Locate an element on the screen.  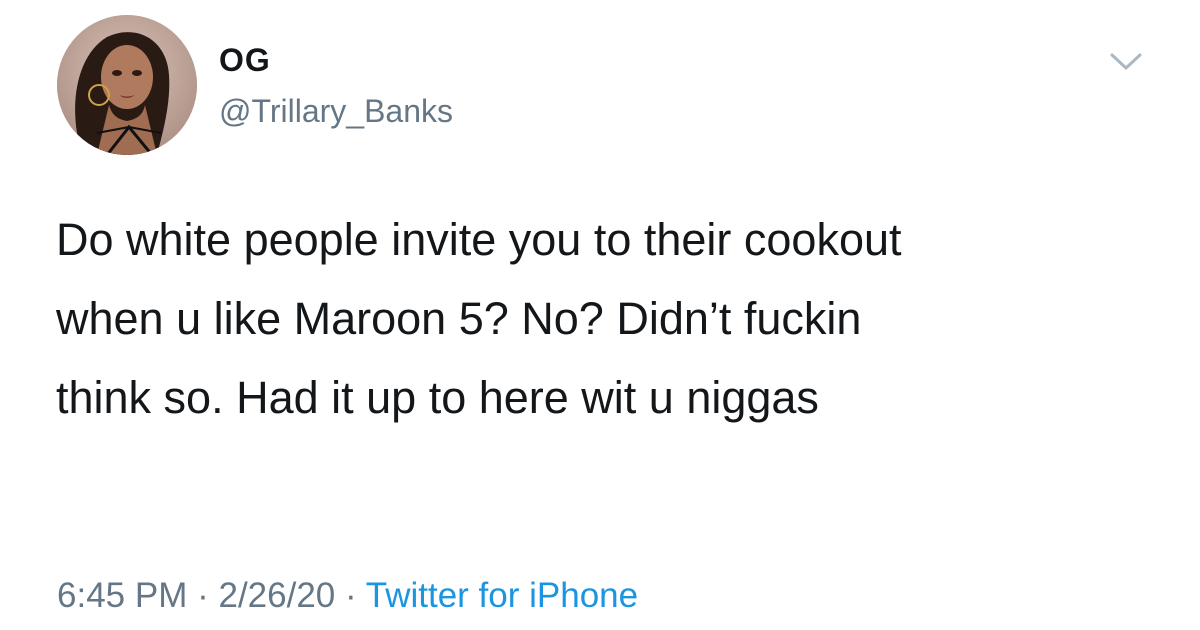
tweet-date: 2/26/20 is located at coordinates (276, 595).